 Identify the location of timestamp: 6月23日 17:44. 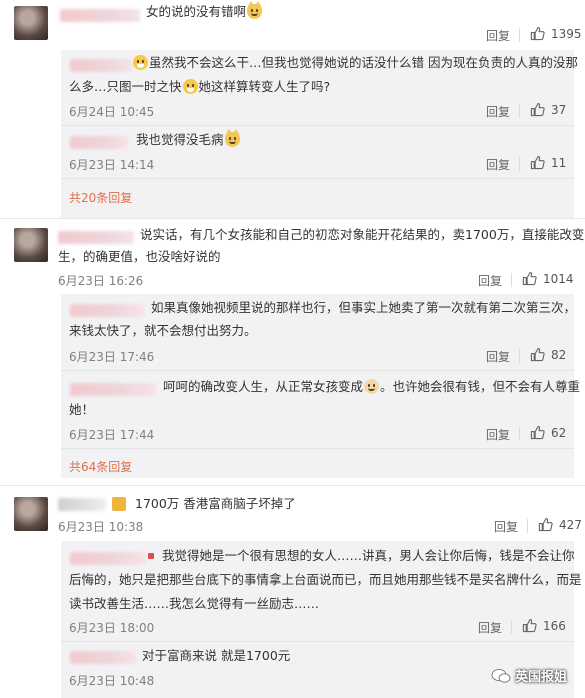
(112, 435).